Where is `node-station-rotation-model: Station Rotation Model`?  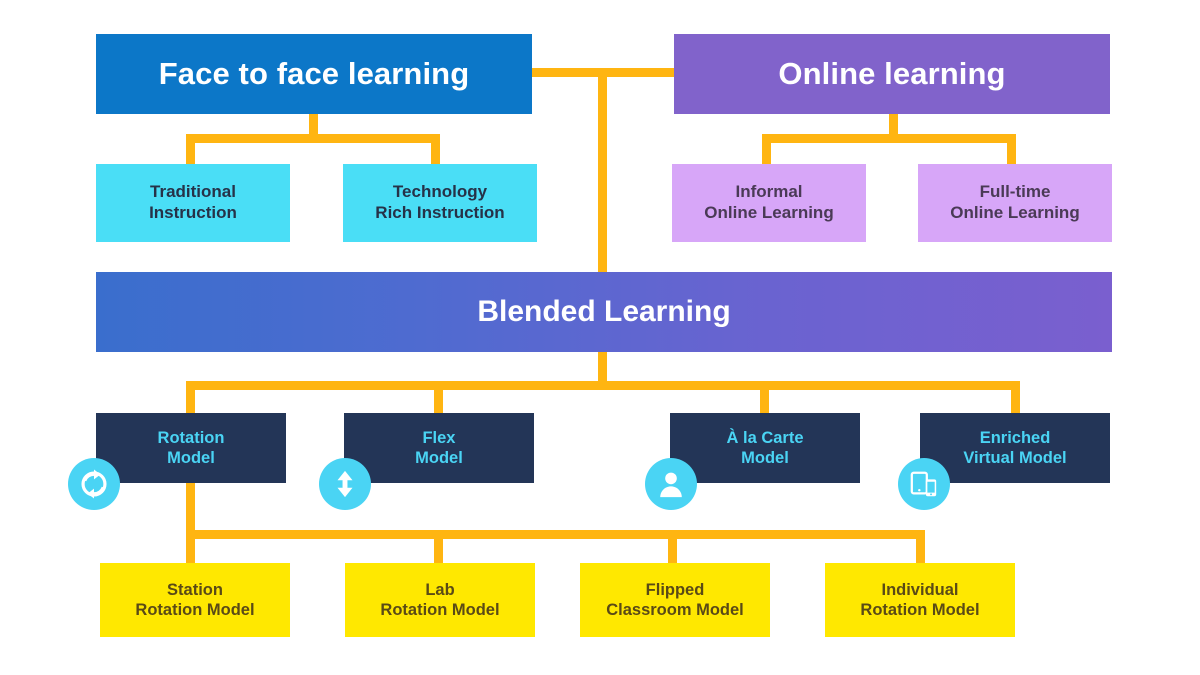 node-station-rotation-model: Station Rotation Model is located at coordinates (195, 600).